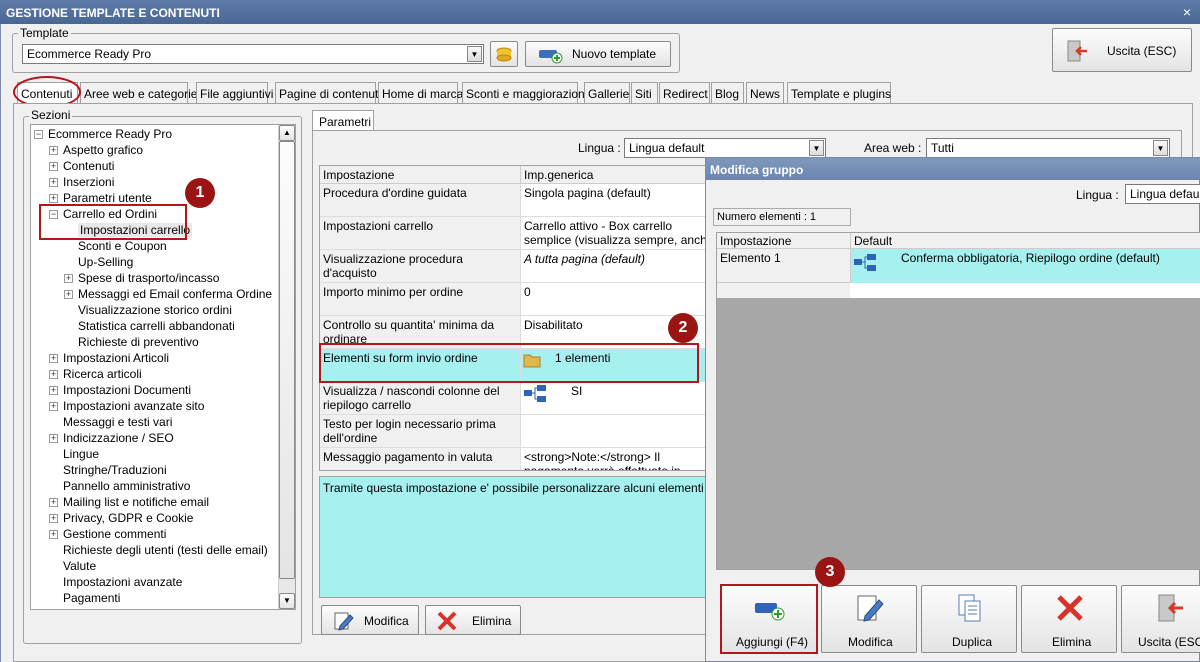  I want to click on tree-scrollbar: ▲ ▼, so click(286, 367).